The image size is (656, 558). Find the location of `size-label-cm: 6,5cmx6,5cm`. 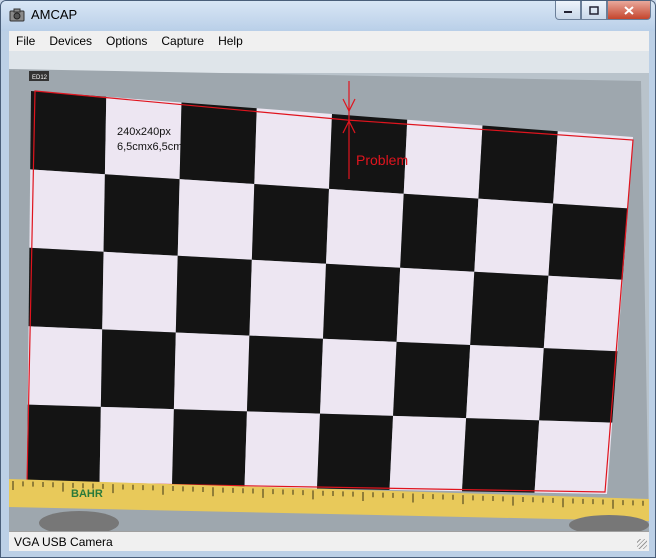

size-label-cm: 6,5cmx6,5cm is located at coordinates (149, 147).